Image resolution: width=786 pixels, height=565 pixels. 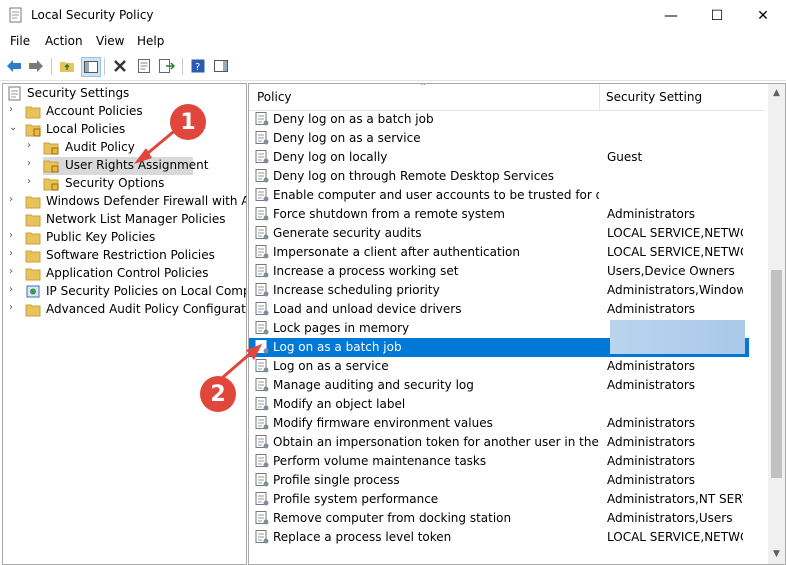 What do you see at coordinates (274, 97) in the screenshot?
I see `column-header-policy: Policy` at bounding box center [274, 97].